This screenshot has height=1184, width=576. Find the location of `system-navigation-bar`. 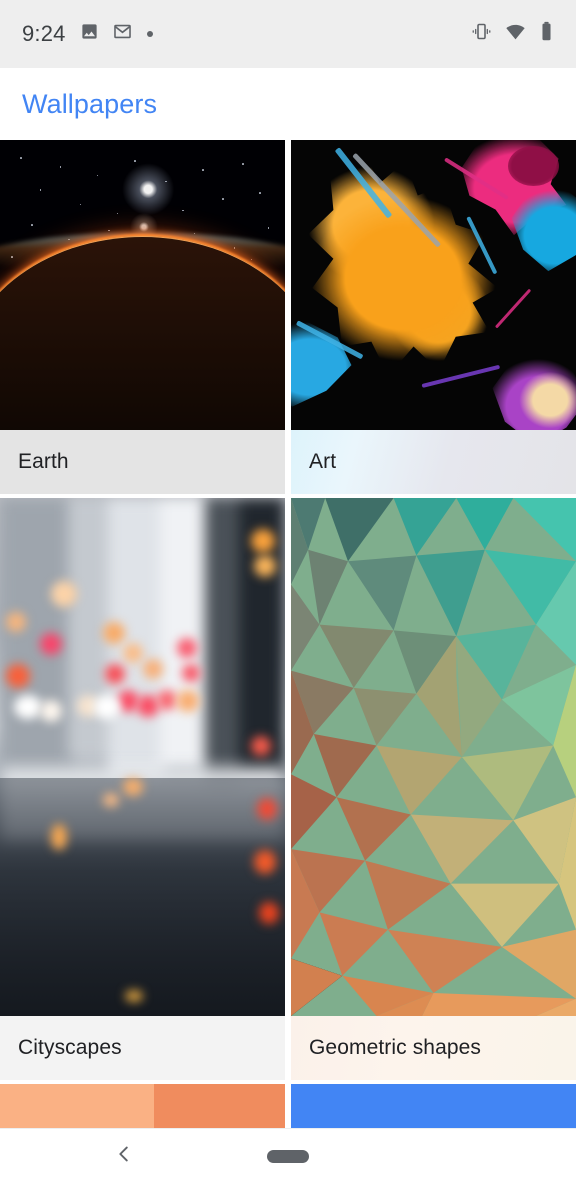

system-navigation-bar is located at coordinates (288, 1156).